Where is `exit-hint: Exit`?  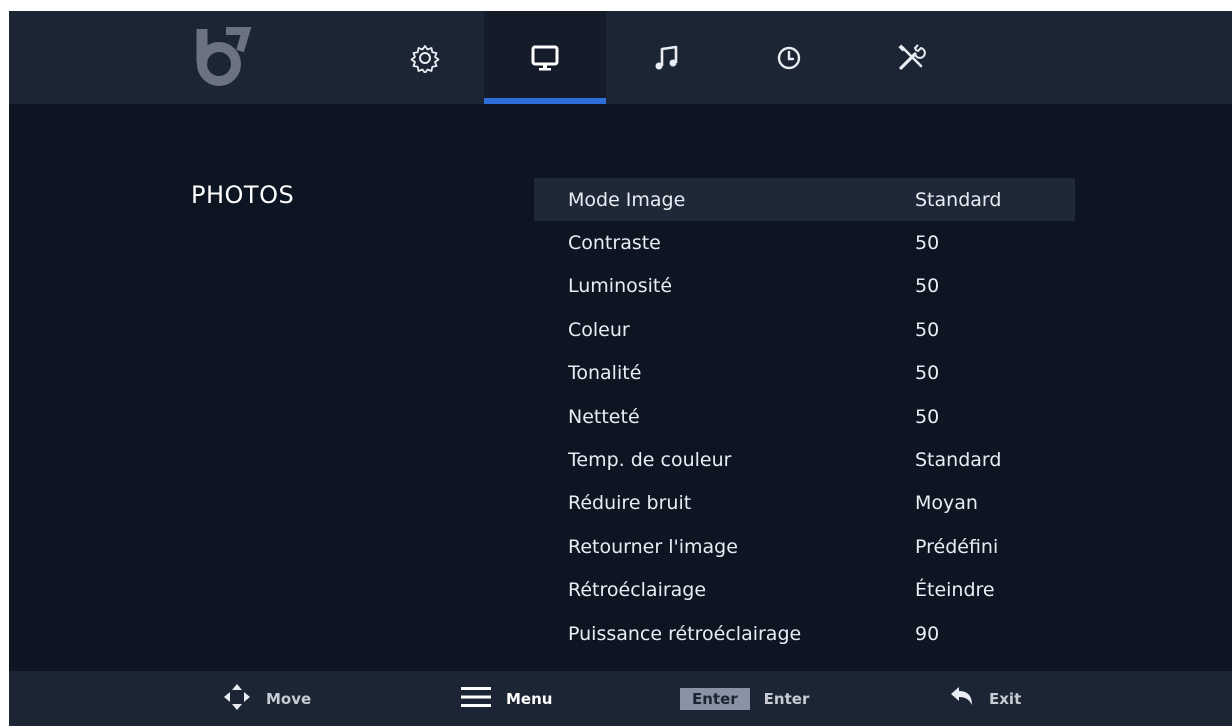 exit-hint: Exit is located at coordinates (985, 698).